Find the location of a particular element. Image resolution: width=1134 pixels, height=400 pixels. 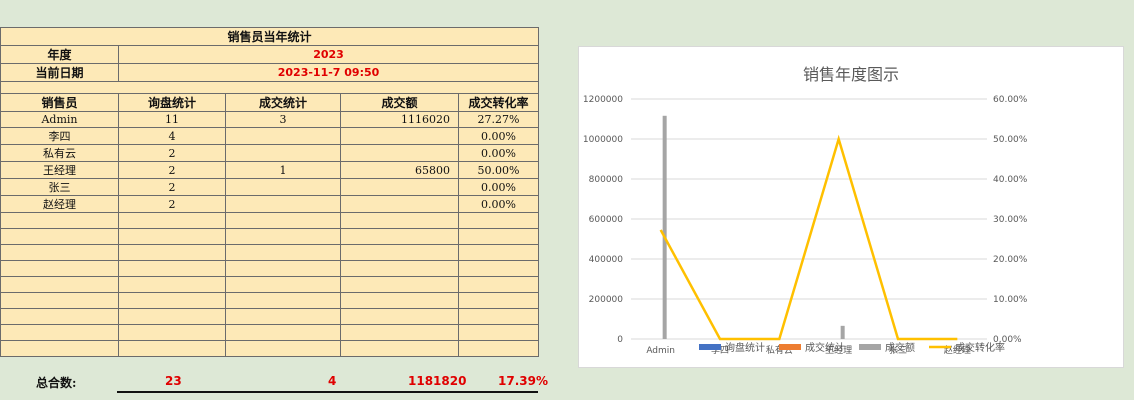

header-salesperson: 销售员 is located at coordinates (59, 102).